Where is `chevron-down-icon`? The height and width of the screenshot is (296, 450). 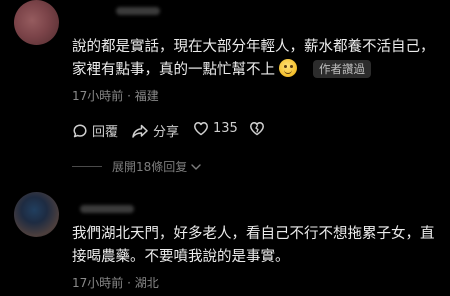 chevron-down-icon is located at coordinates (196, 166).